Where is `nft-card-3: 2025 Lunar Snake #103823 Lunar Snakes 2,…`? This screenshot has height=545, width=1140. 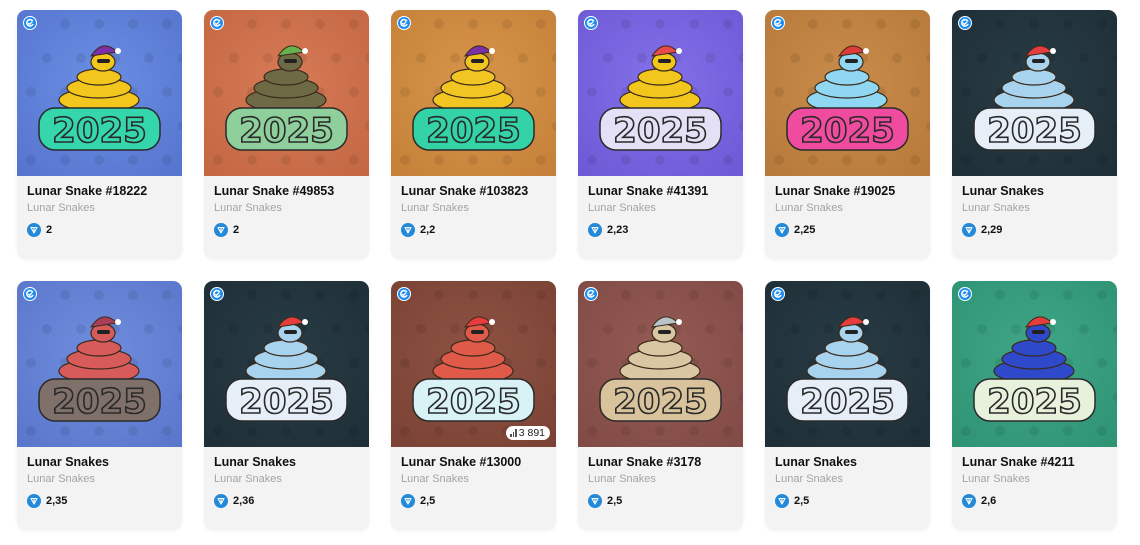
nft-card-3: 2025 Lunar Snake #103823 Lunar Snakes 2,… is located at coordinates (473, 134).